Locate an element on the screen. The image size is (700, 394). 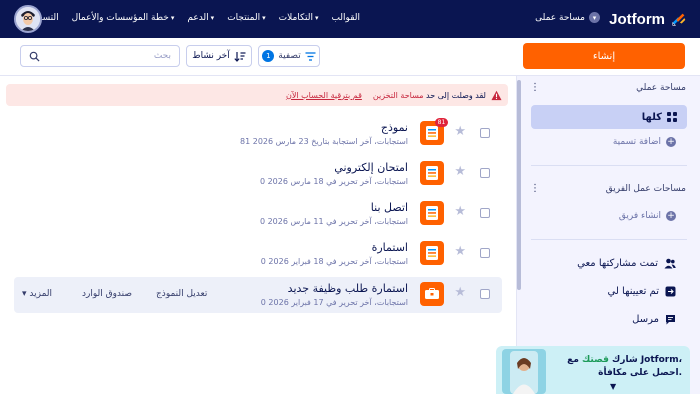
menu-integrations: التكاملات ▾ is located at coordinates (299, 18).